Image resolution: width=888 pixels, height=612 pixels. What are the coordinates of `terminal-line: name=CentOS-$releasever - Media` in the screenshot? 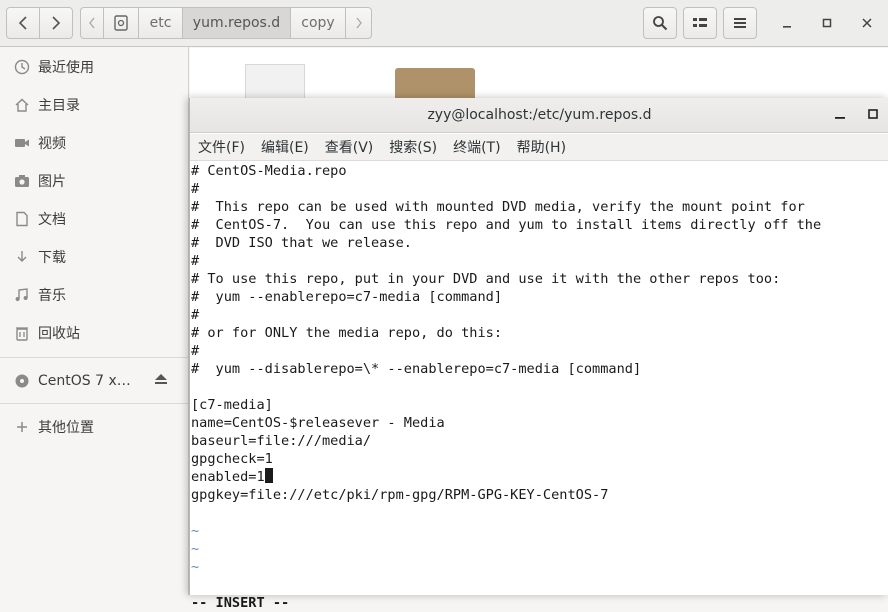 It's located at (318, 423).